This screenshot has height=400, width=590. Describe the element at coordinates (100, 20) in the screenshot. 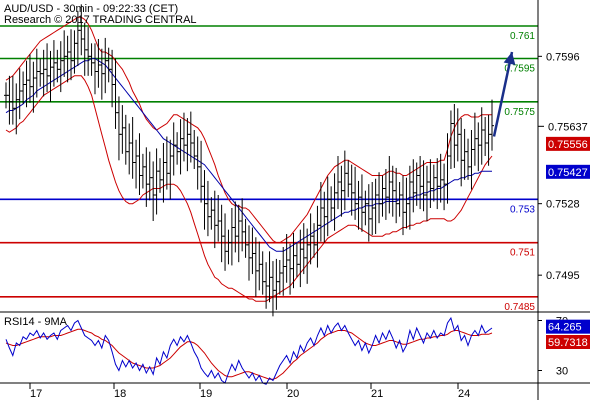

I see `copyright-text: Research © 2017 TRADING CENTRAL` at that location.